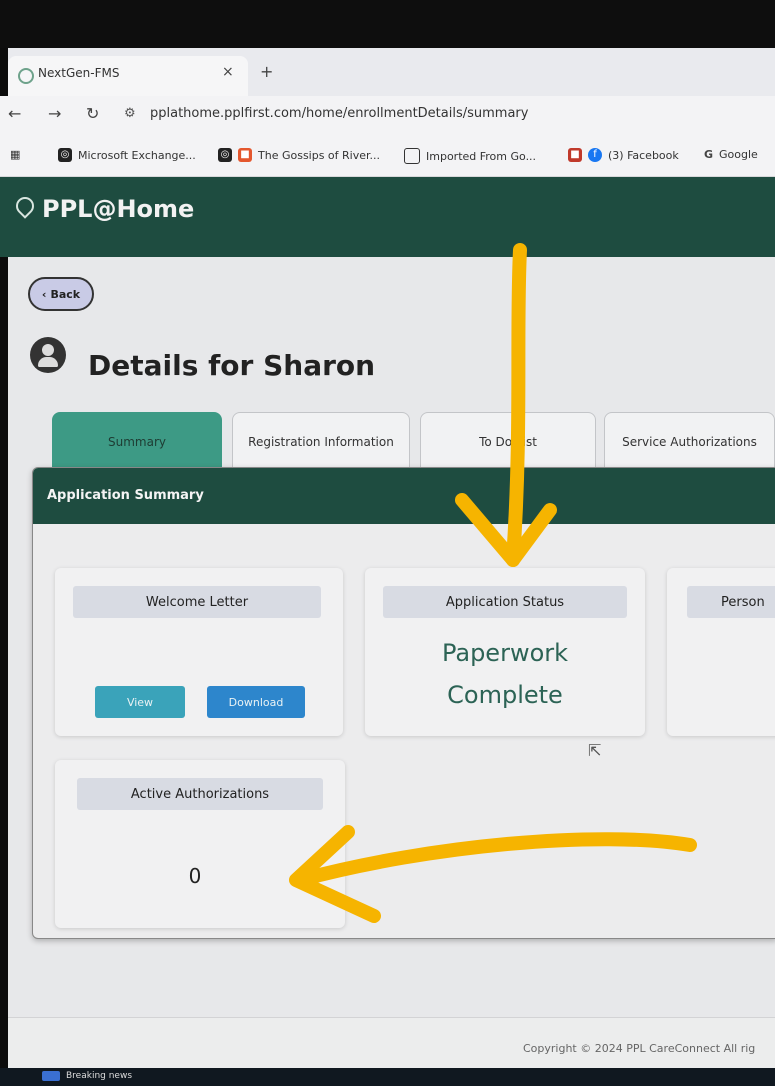 This screenshot has width=775, height=1086. What do you see at coordinates (26, 76) in the screenshot?
I see `site-favicon-icon` at bounding box center [26, 76].